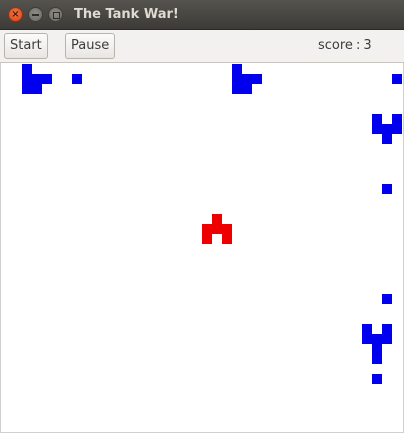 This screenshot has height=433, width=404. Describe the element at coordinates (90, 46) in the screenshot. I see `pause-button: Pause` at that location.